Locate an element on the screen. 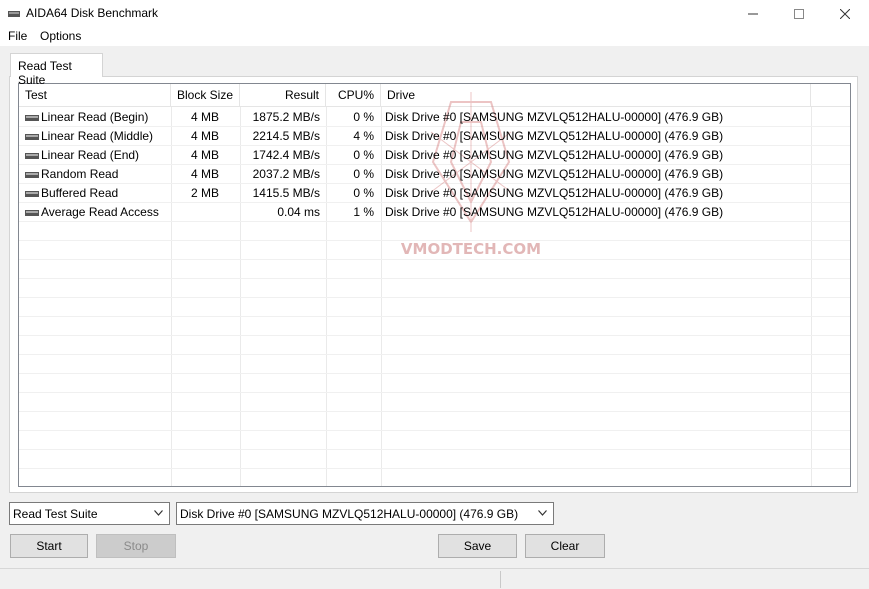 Image resolution: width=869 pixels, height=589 pixels. cell-result: 0.04 ms is located at coordinates (298, 212).